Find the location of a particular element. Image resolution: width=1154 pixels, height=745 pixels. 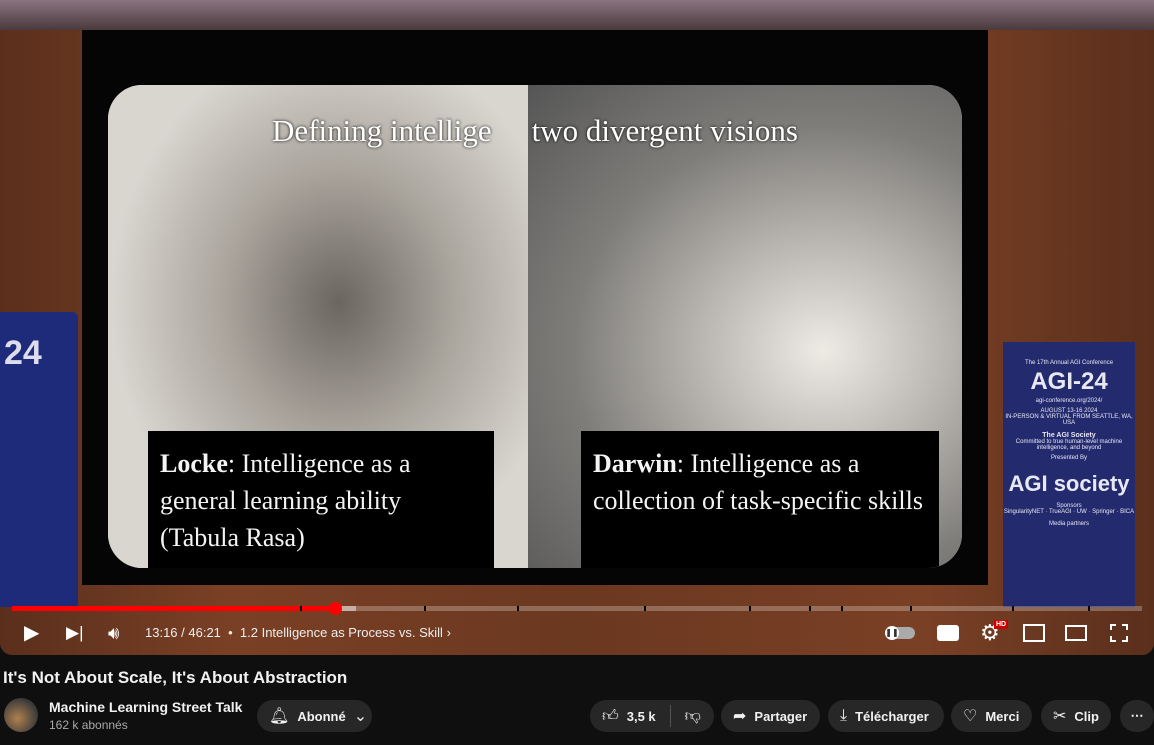

left-banner: 24 is located at coordinates (39, 459).